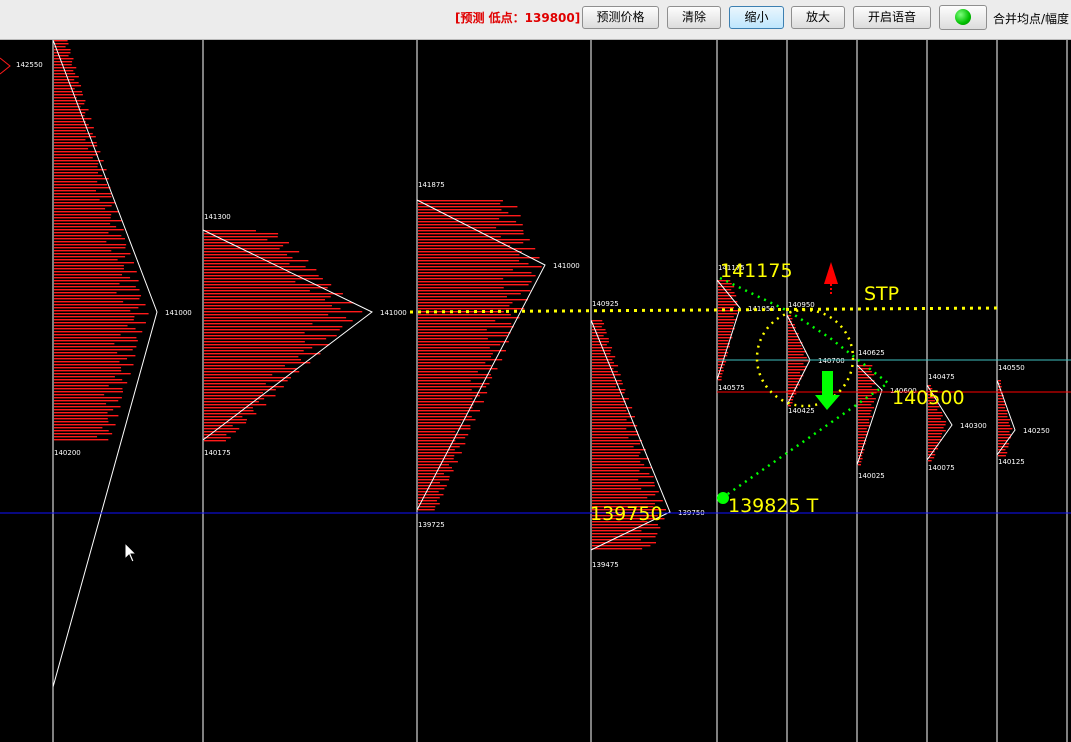  Describe the element at coordinates (217, 217) in the screenshot. I see `profile-high-label: 141300` at that location.